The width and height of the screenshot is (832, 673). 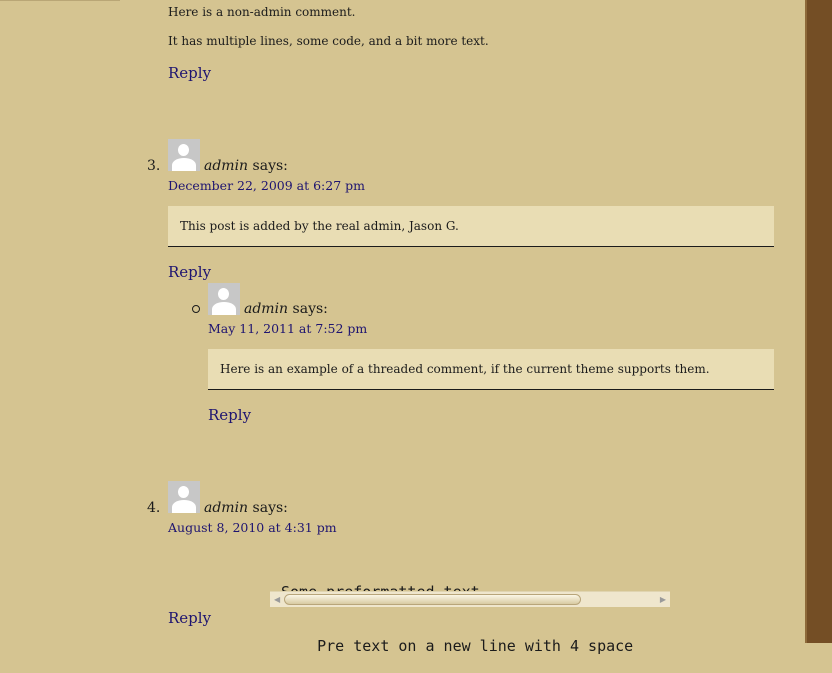 What do you see at coordinates (457, 646) in the screenshot?
I see `pre-line: Pre text on a new line with 4 space` at bounding box center [457, 646].